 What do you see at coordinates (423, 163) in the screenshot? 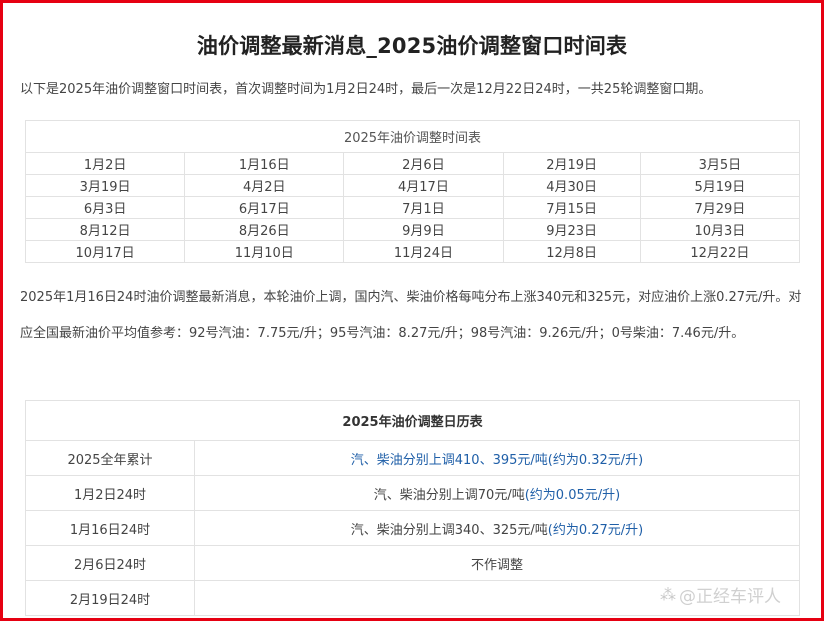
I see `table-cell: 2月6日` at bounding box center [423, 163].